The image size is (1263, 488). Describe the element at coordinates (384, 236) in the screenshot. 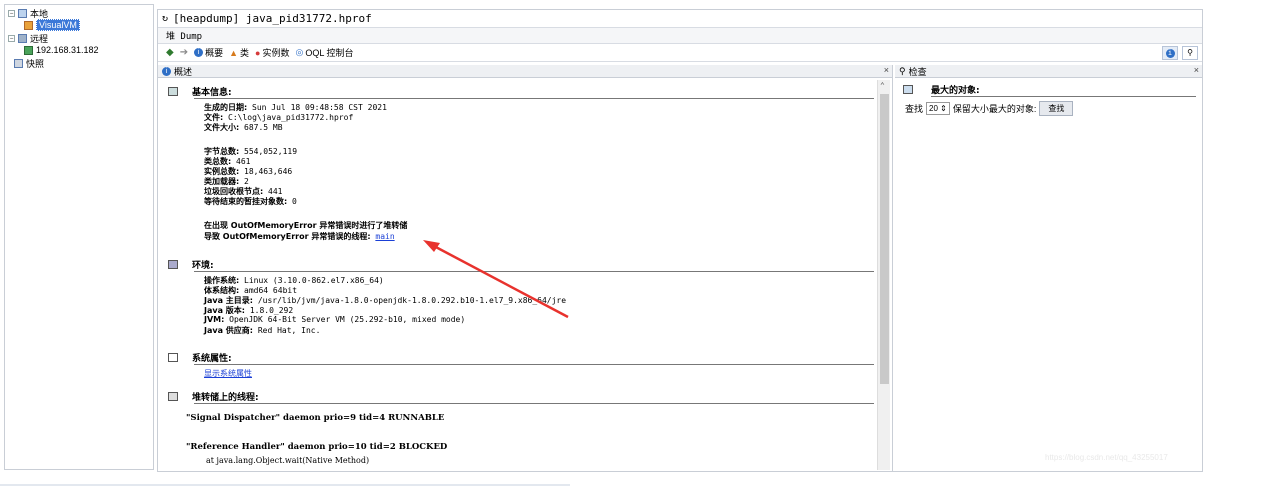

I see `oom-thread-link: main` at that location.